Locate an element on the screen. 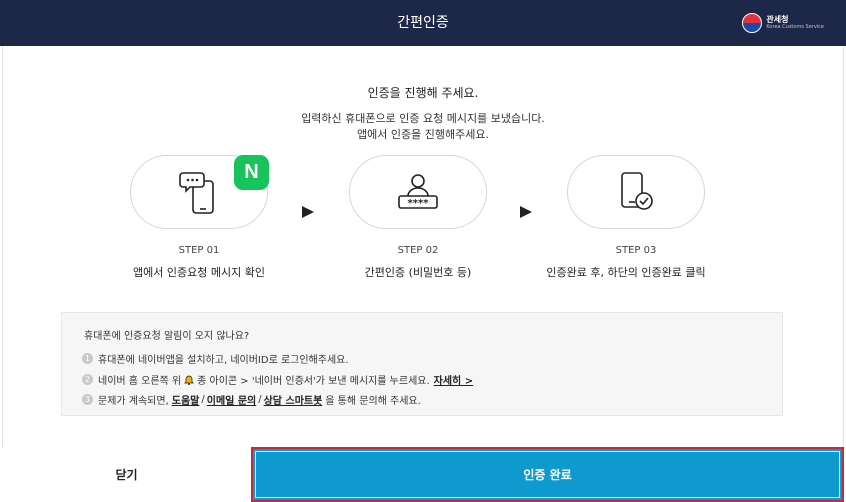 This screenshot has width=846, height=502. step-2-label: STEP 02 is located at coordinates (418, 250).